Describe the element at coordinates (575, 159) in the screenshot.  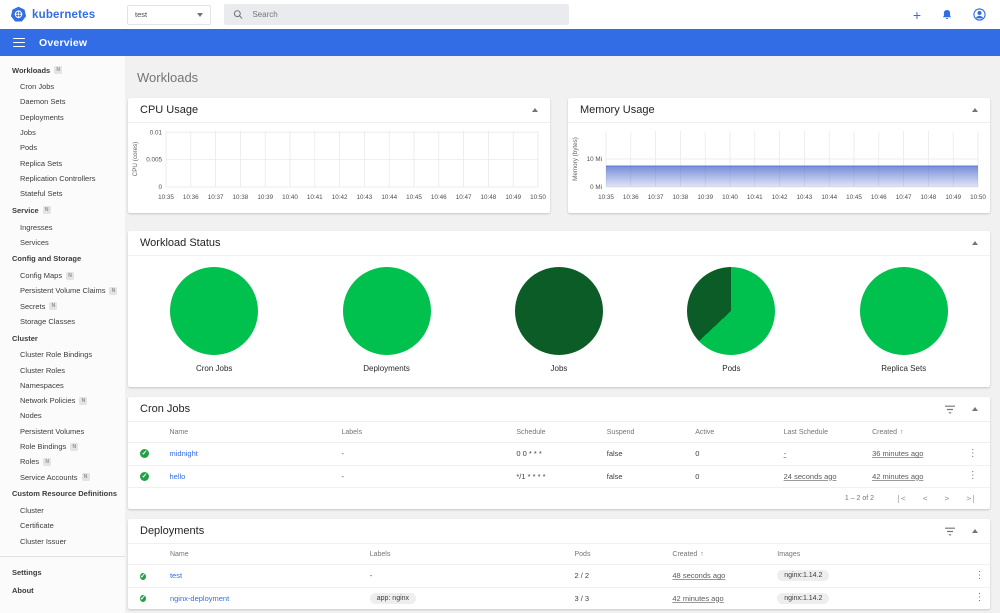
I see `svg-text: Memory (bytes)` at that location.